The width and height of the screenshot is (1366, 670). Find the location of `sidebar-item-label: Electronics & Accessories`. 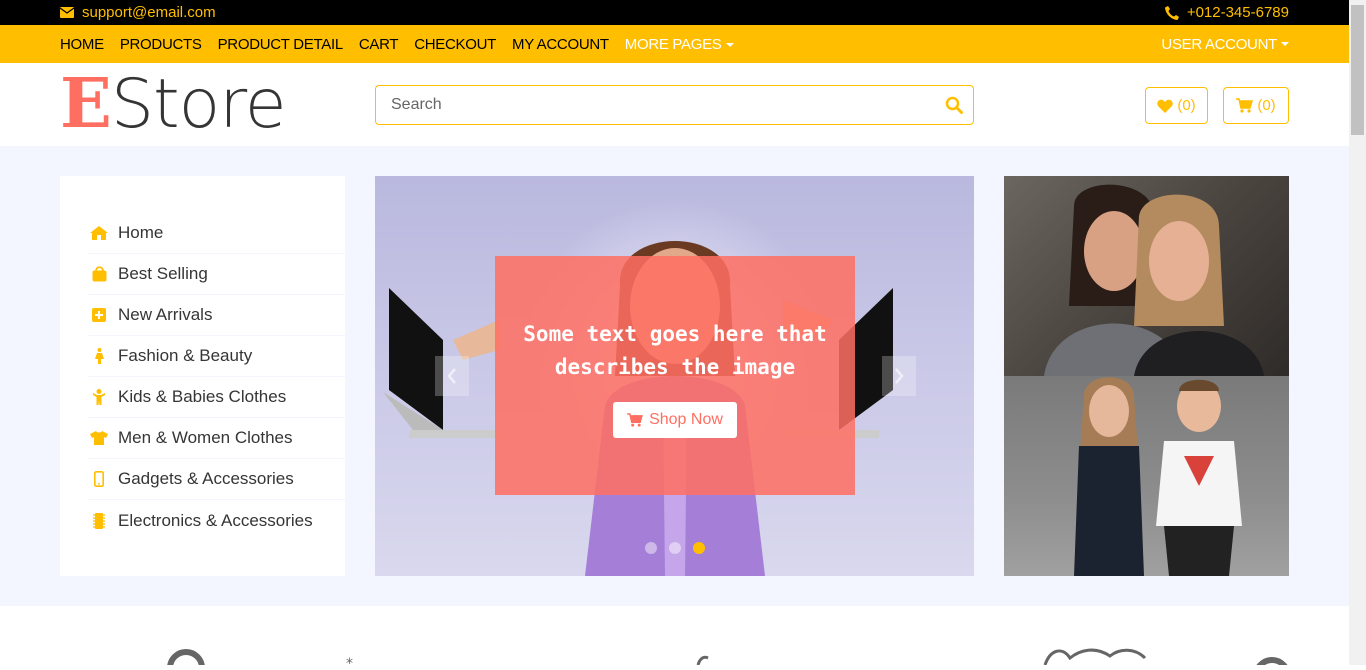

sidebar-item-label: Electronics & Accessories is located at coordinates (215, 520).